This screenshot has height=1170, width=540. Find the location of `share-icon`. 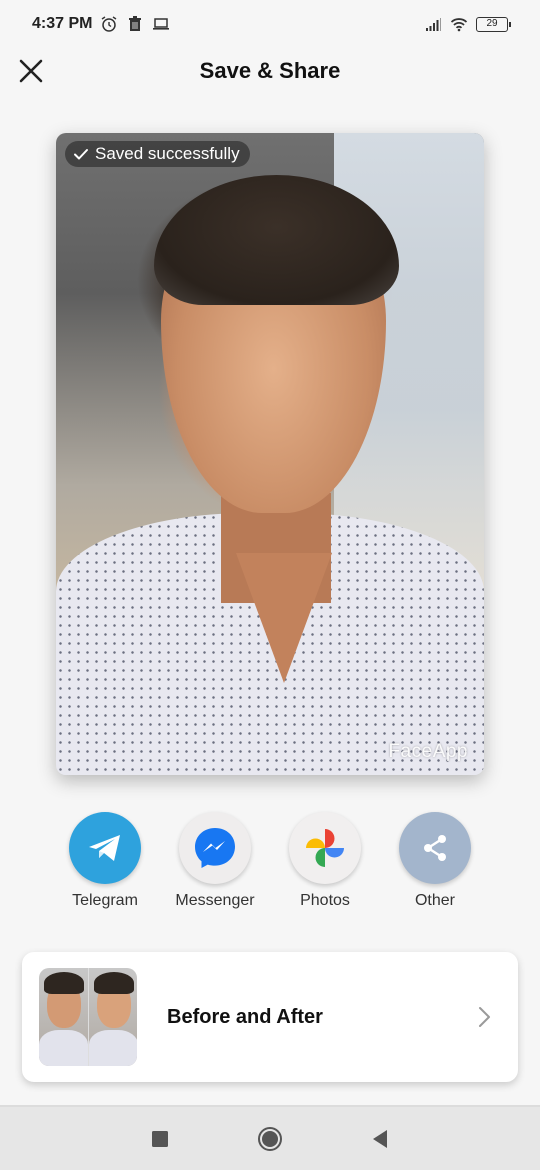

share-icon is located at coordinates (435, 848).